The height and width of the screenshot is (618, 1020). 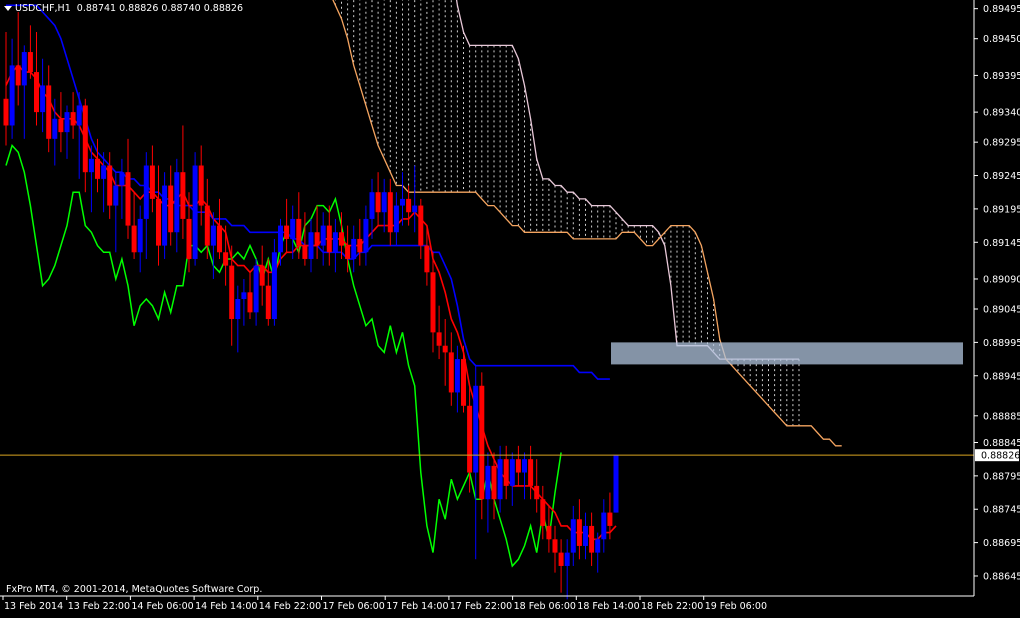 I want to click on y-tick-label: 0.89340, so click(x=1001, y=113).